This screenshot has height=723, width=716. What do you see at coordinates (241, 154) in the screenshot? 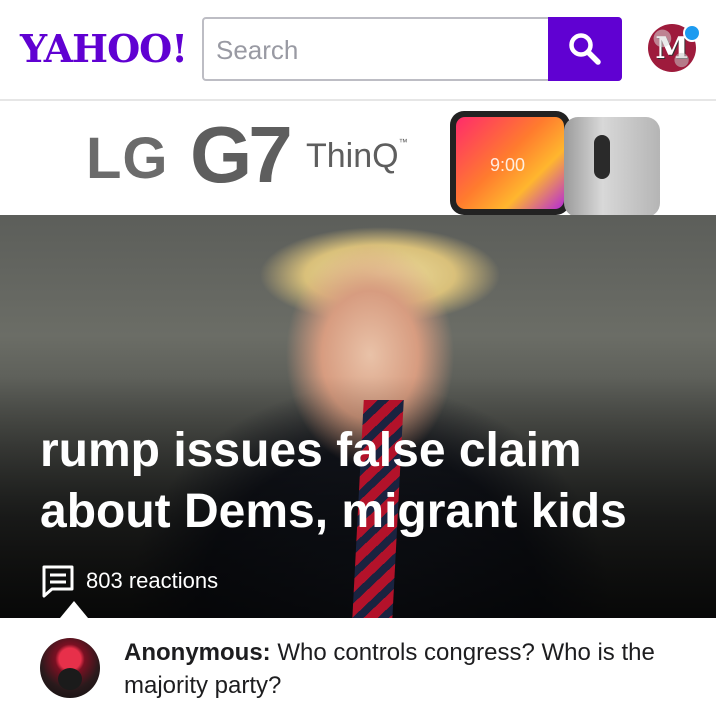
I see `ad-model: G7` at bounding box center [241, 154].